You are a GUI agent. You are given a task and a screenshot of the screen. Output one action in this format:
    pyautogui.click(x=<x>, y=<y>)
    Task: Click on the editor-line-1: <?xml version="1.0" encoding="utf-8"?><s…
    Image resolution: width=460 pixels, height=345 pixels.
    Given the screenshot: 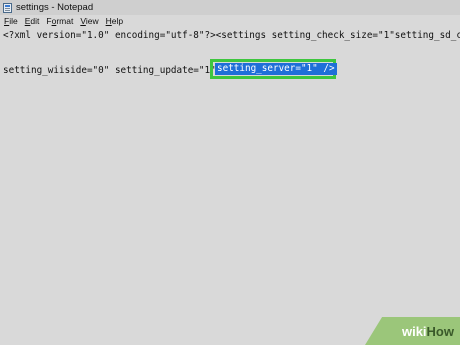 What is the action you would take?
    pyautogui.click(x=231, y=36)
    